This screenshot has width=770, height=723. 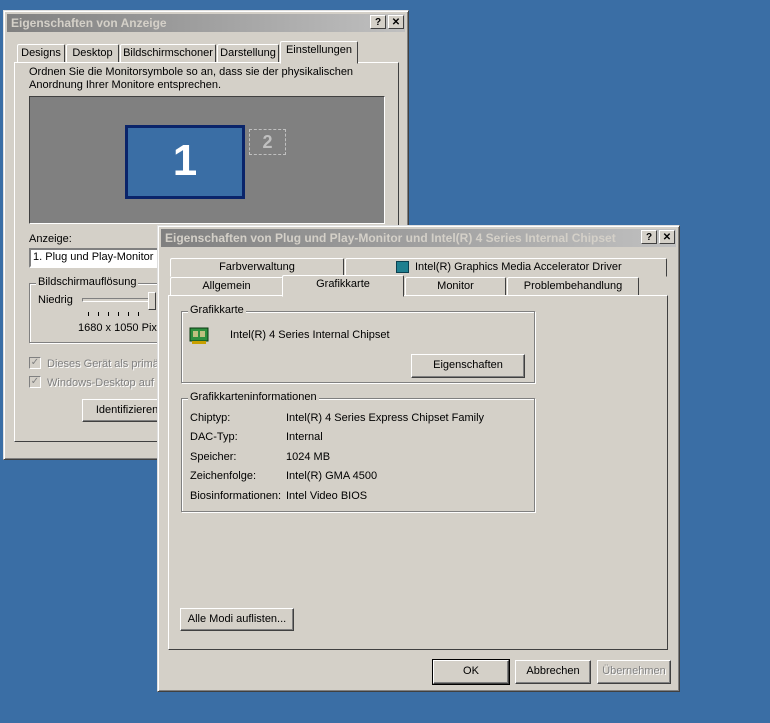 What do you see at coordinates (455, 286) in the screenshot?
I see `tab-monitor: Monitor` at bounding box center [455, 286].